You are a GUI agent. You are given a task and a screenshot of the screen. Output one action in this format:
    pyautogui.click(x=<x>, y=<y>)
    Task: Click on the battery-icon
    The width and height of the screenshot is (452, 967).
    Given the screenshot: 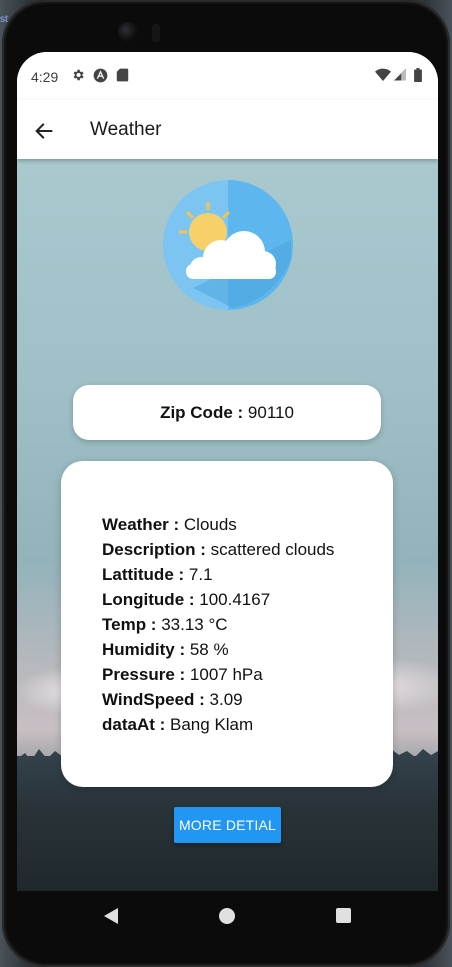 What is the action you would take?
    pyautogui.click(x=418, y=75)
    